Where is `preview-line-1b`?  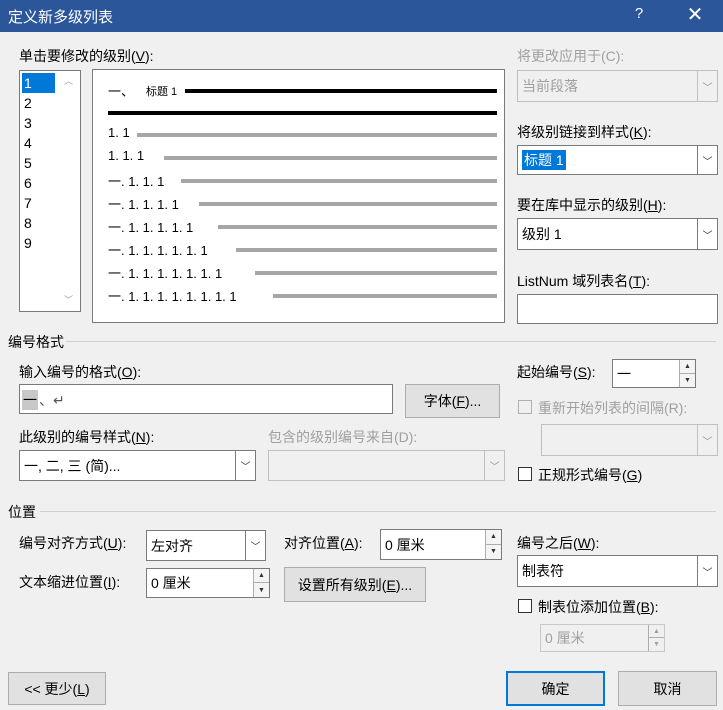
preview-line-1b is located at coordinates (302, 113).